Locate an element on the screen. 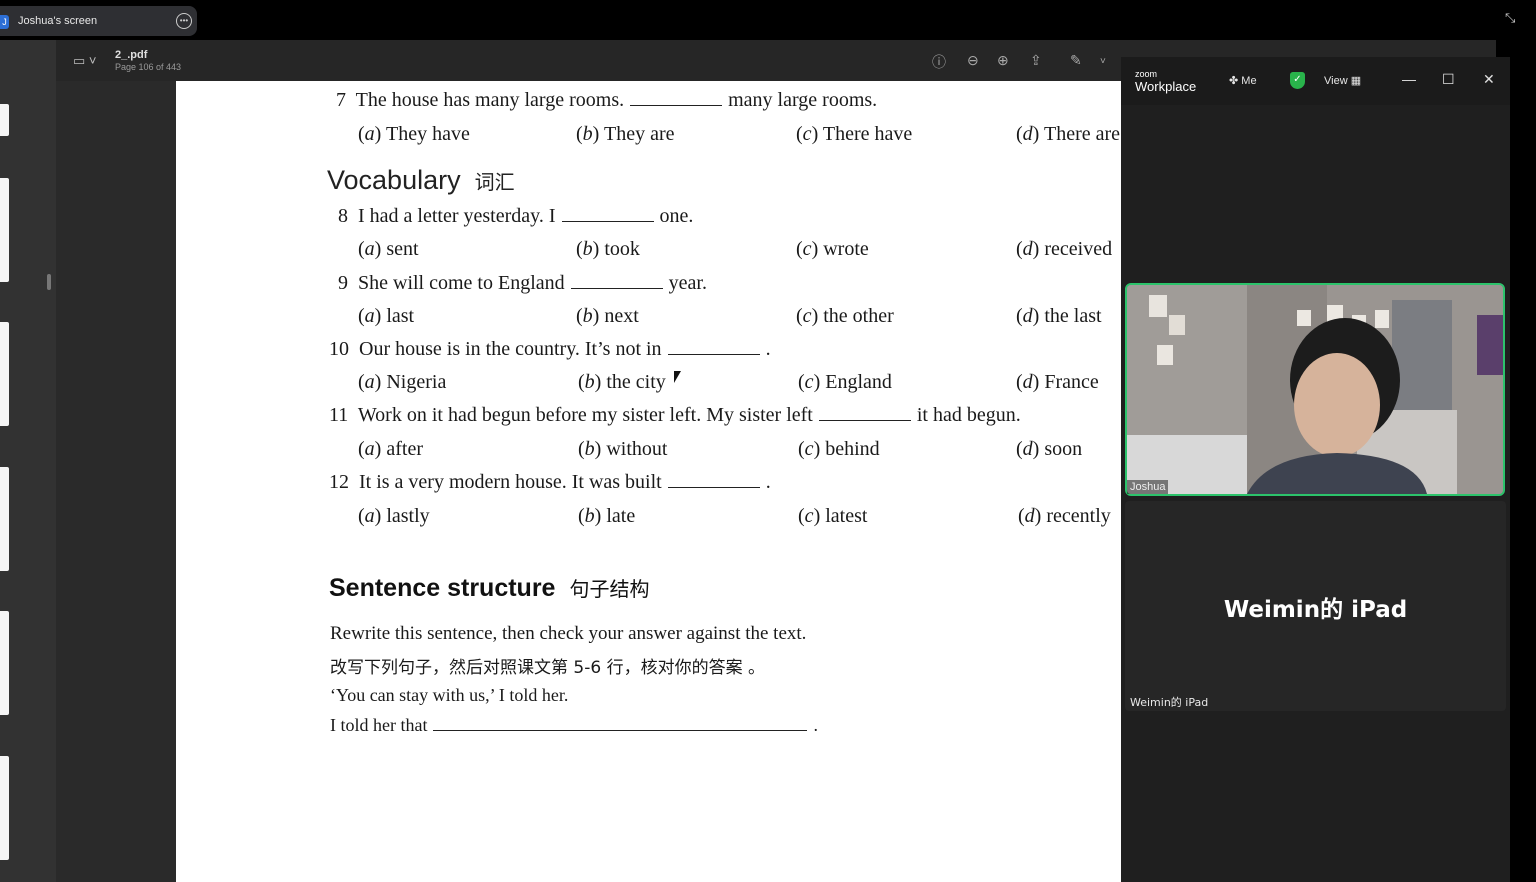 This screenshot has width=1536, height=882. participant-name-label: Weimin的 iPad is located at coordinates (1169, 702).